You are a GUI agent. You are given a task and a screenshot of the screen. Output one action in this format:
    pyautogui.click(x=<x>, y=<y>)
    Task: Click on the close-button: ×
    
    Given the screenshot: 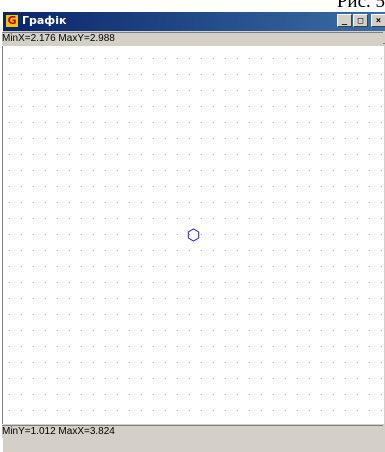 What is the action you would take?
    pyautogui.click(x=378, y=20)
    